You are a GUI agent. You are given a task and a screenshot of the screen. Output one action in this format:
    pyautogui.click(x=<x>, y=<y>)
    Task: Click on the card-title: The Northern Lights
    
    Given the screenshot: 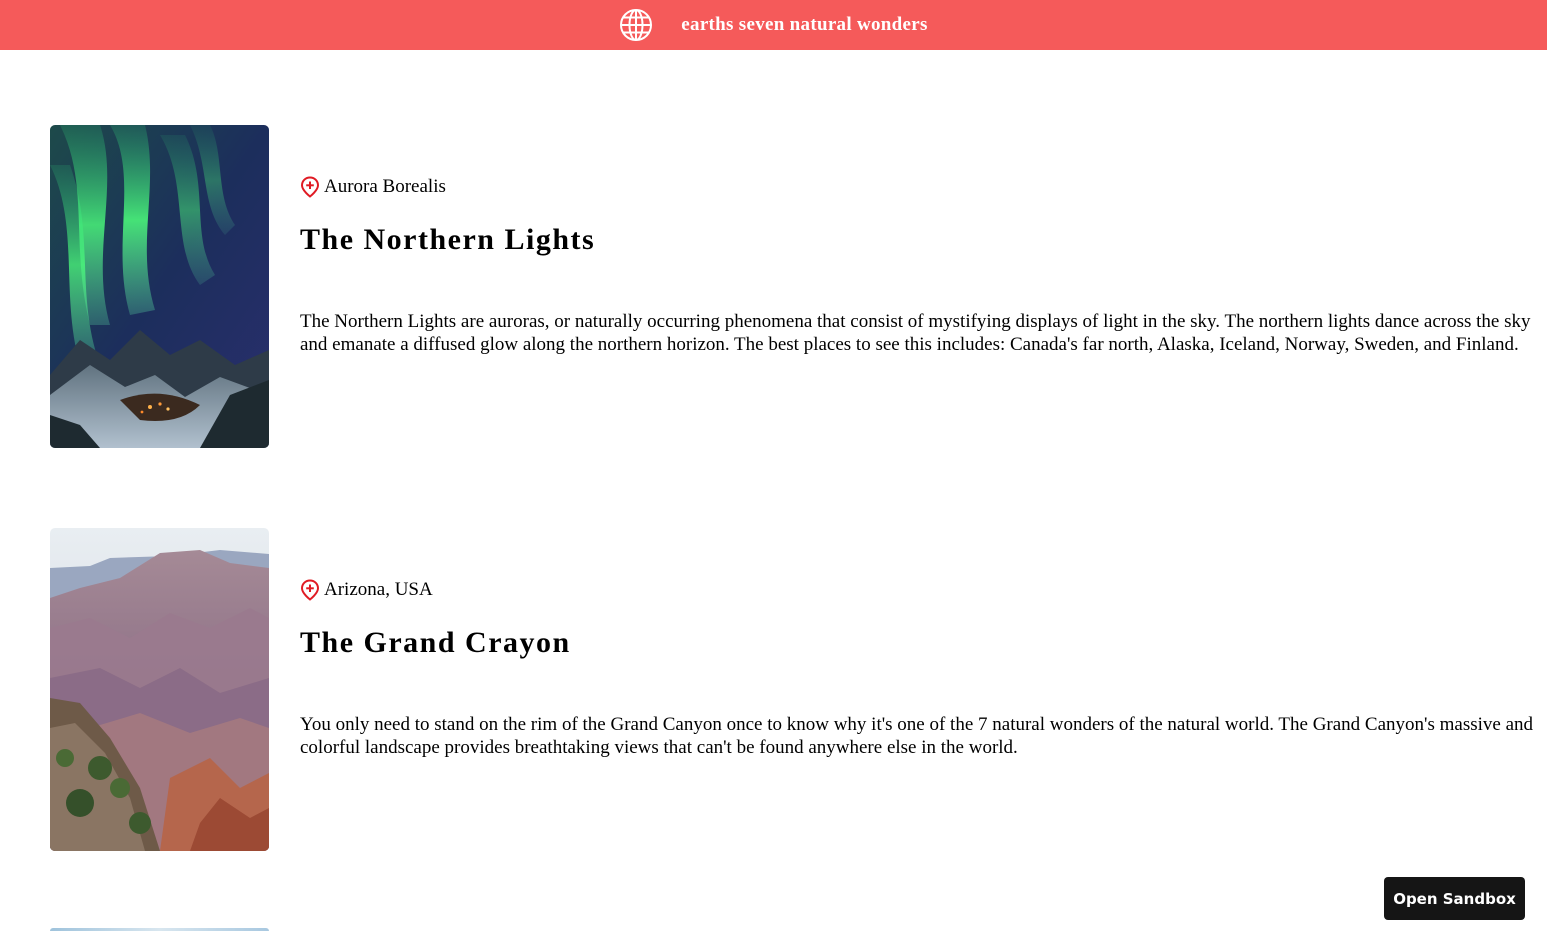 What is the action you would take?
    pyautogui.click(x=448, y=239)
    